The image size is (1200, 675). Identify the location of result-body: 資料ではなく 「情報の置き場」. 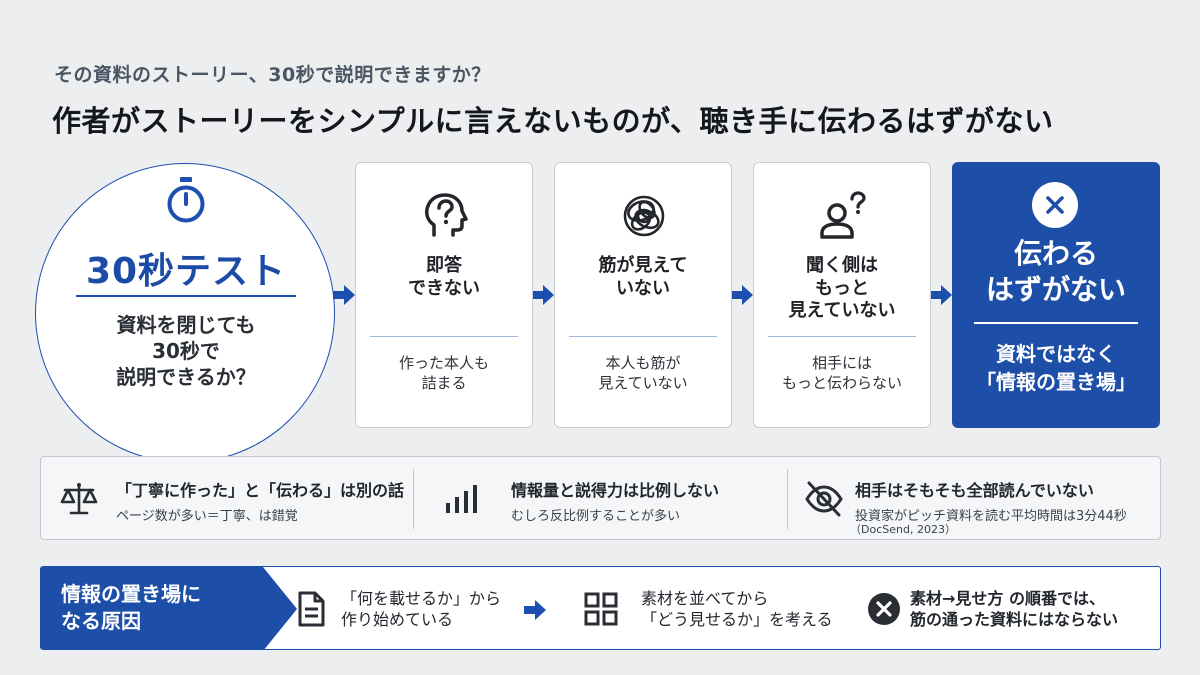
(1056, 368).